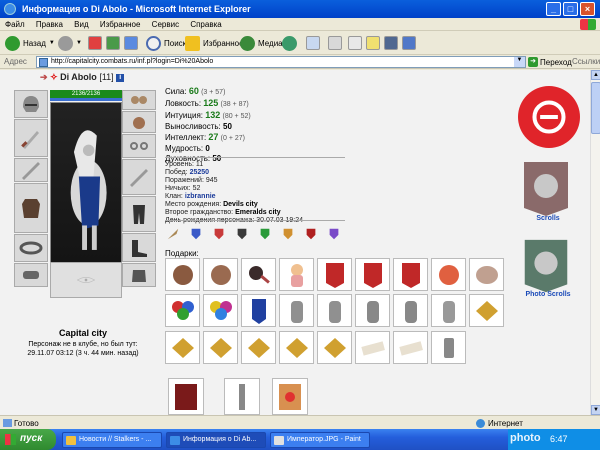 Image resolution: width=600 pixels, height=450 pixels. I want to click on dagger-icon, so click(139, 178).